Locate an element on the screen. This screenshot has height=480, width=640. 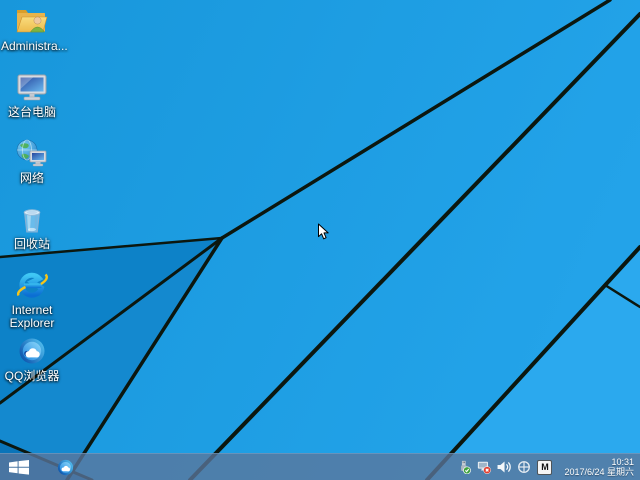
desktop-icon-this-pc: 这台电脑 is located at coordinates (32, 102).